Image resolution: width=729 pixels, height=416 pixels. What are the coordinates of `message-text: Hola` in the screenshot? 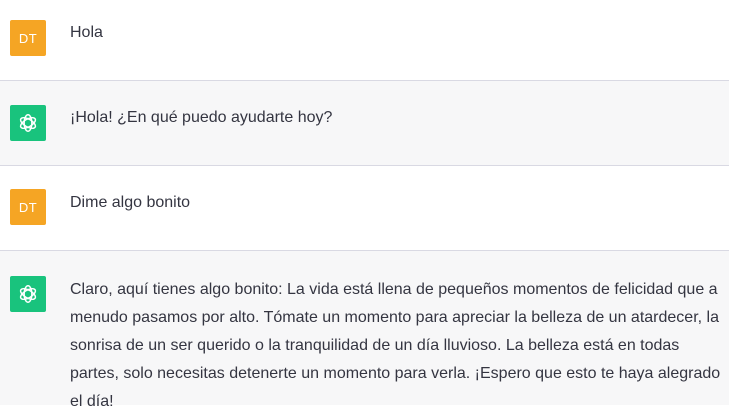 It's located at (86, 32).